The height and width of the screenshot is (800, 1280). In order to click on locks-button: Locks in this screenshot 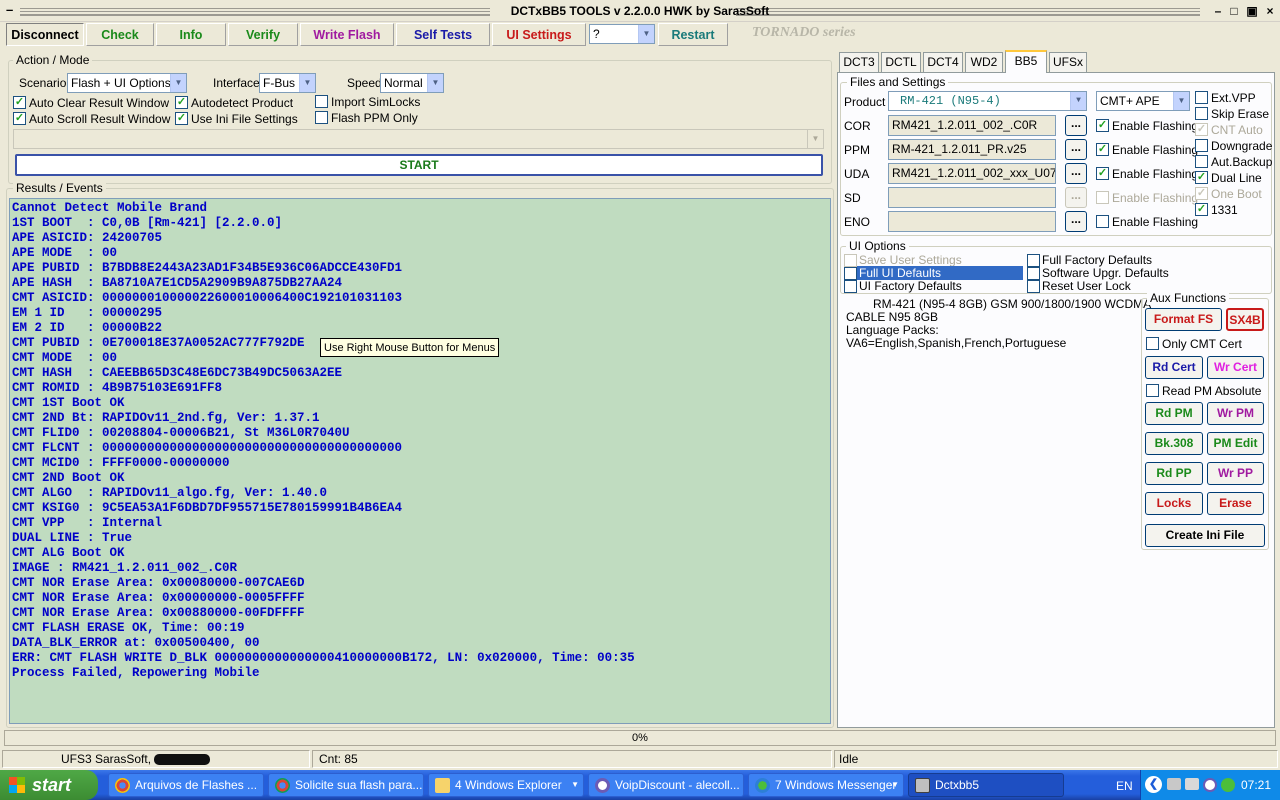, I will do `click(1174, 503)`.